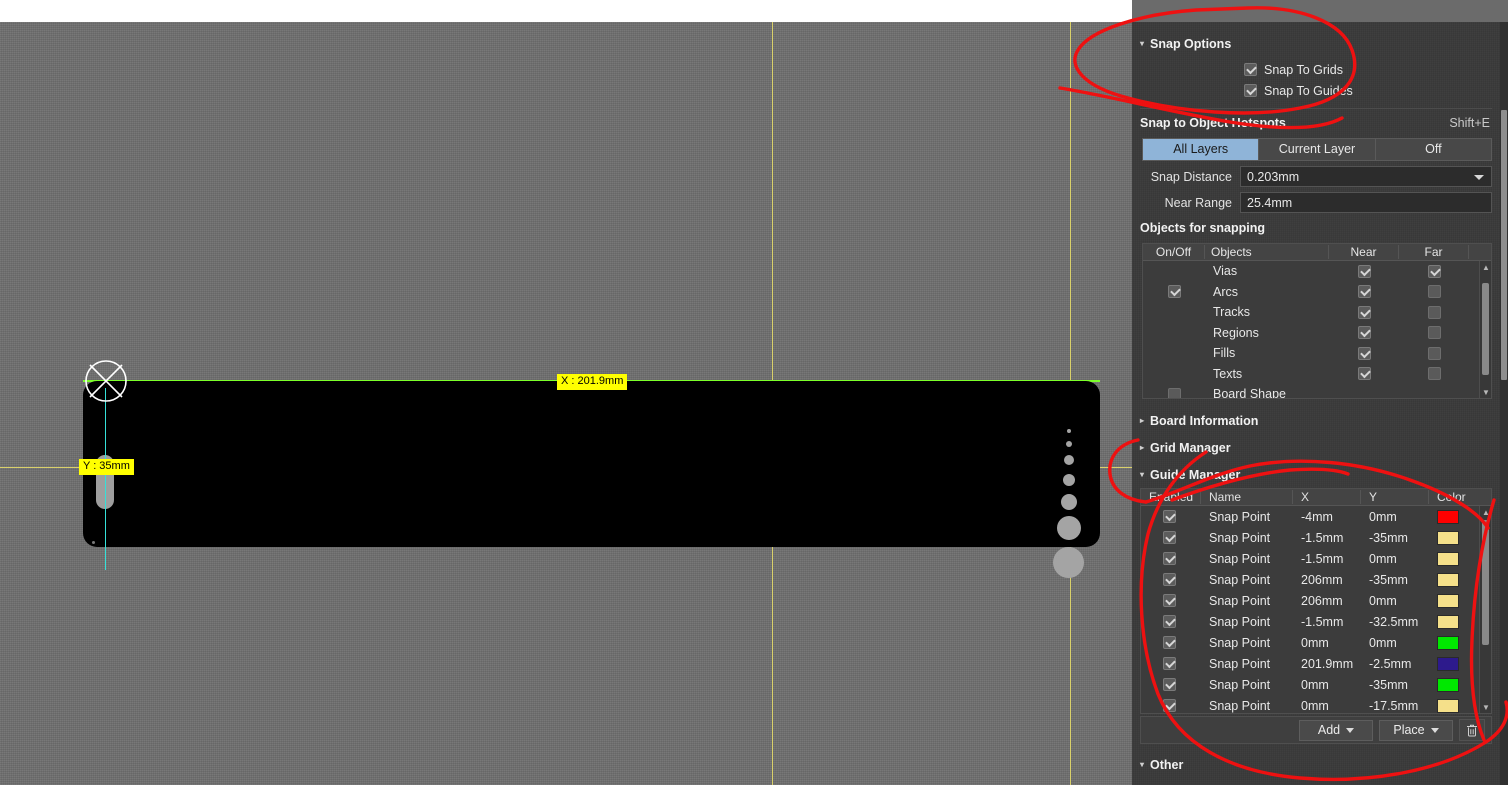 The image size is (1508, 785). I want to click on onoff-cell, so click(1174, 292).